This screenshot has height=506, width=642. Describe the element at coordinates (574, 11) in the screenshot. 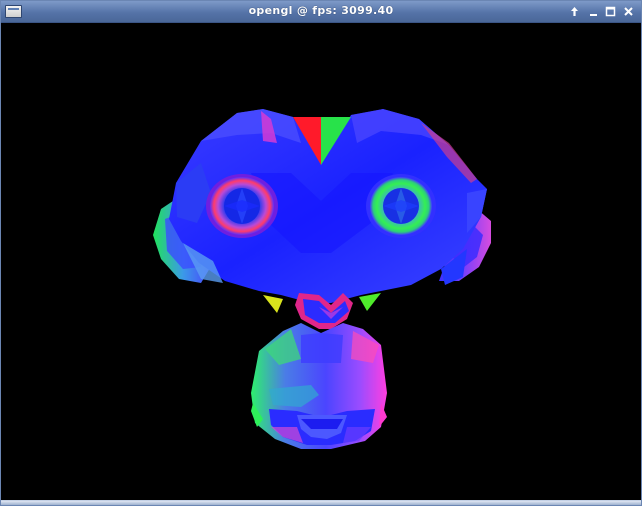

I see `up-arrow-icon` at that location.